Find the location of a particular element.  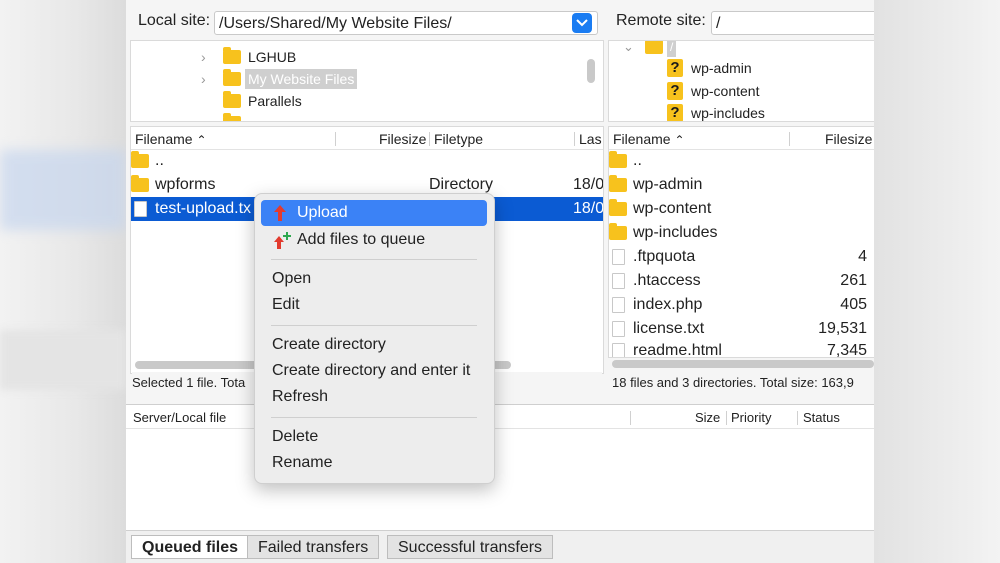

file-size: 7,345 is located at coordinates (846, 350).